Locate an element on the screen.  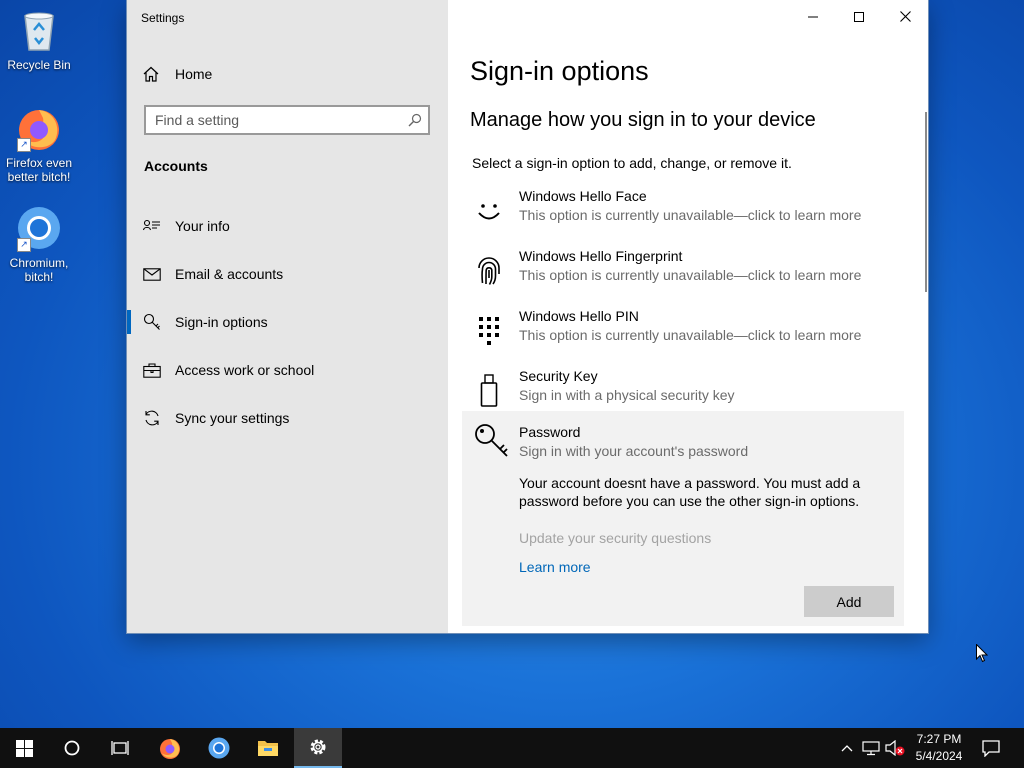
home-link: Home is located at coordinates (177, 74).